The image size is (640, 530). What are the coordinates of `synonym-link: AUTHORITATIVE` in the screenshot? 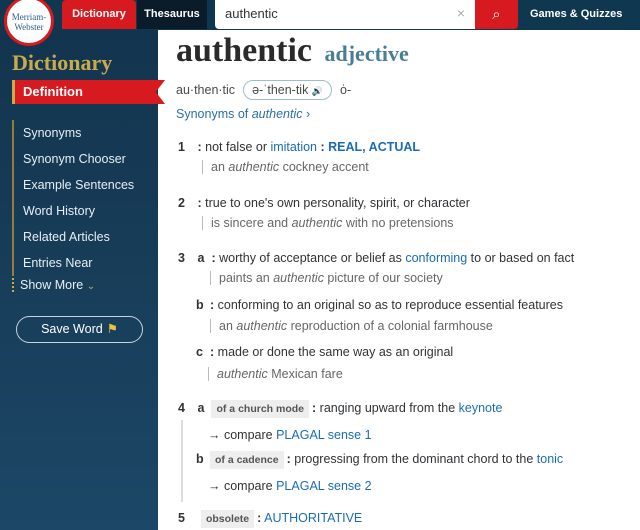 It's located at (313, 518).